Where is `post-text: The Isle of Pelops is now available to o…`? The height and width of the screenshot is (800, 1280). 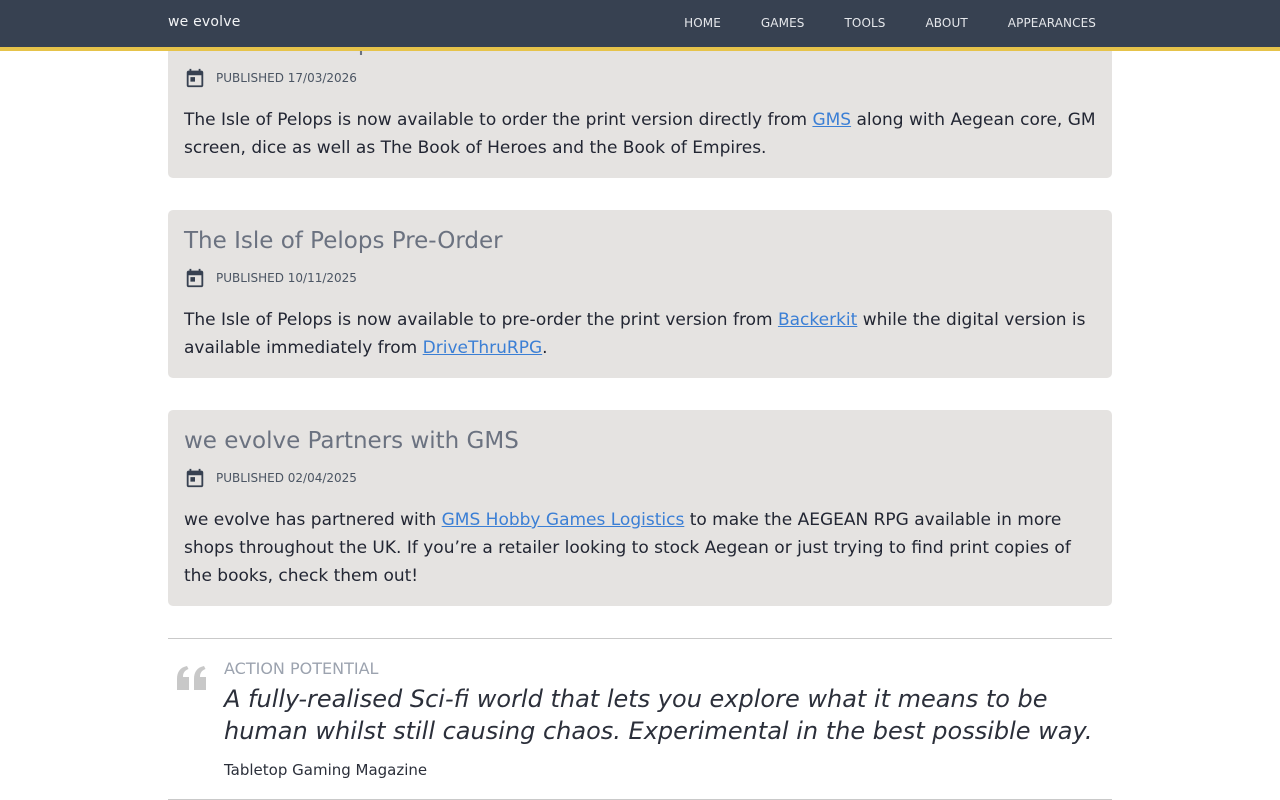
post-text: The Isle of Pelops is now available to o… is located at coordinates (498, 120).